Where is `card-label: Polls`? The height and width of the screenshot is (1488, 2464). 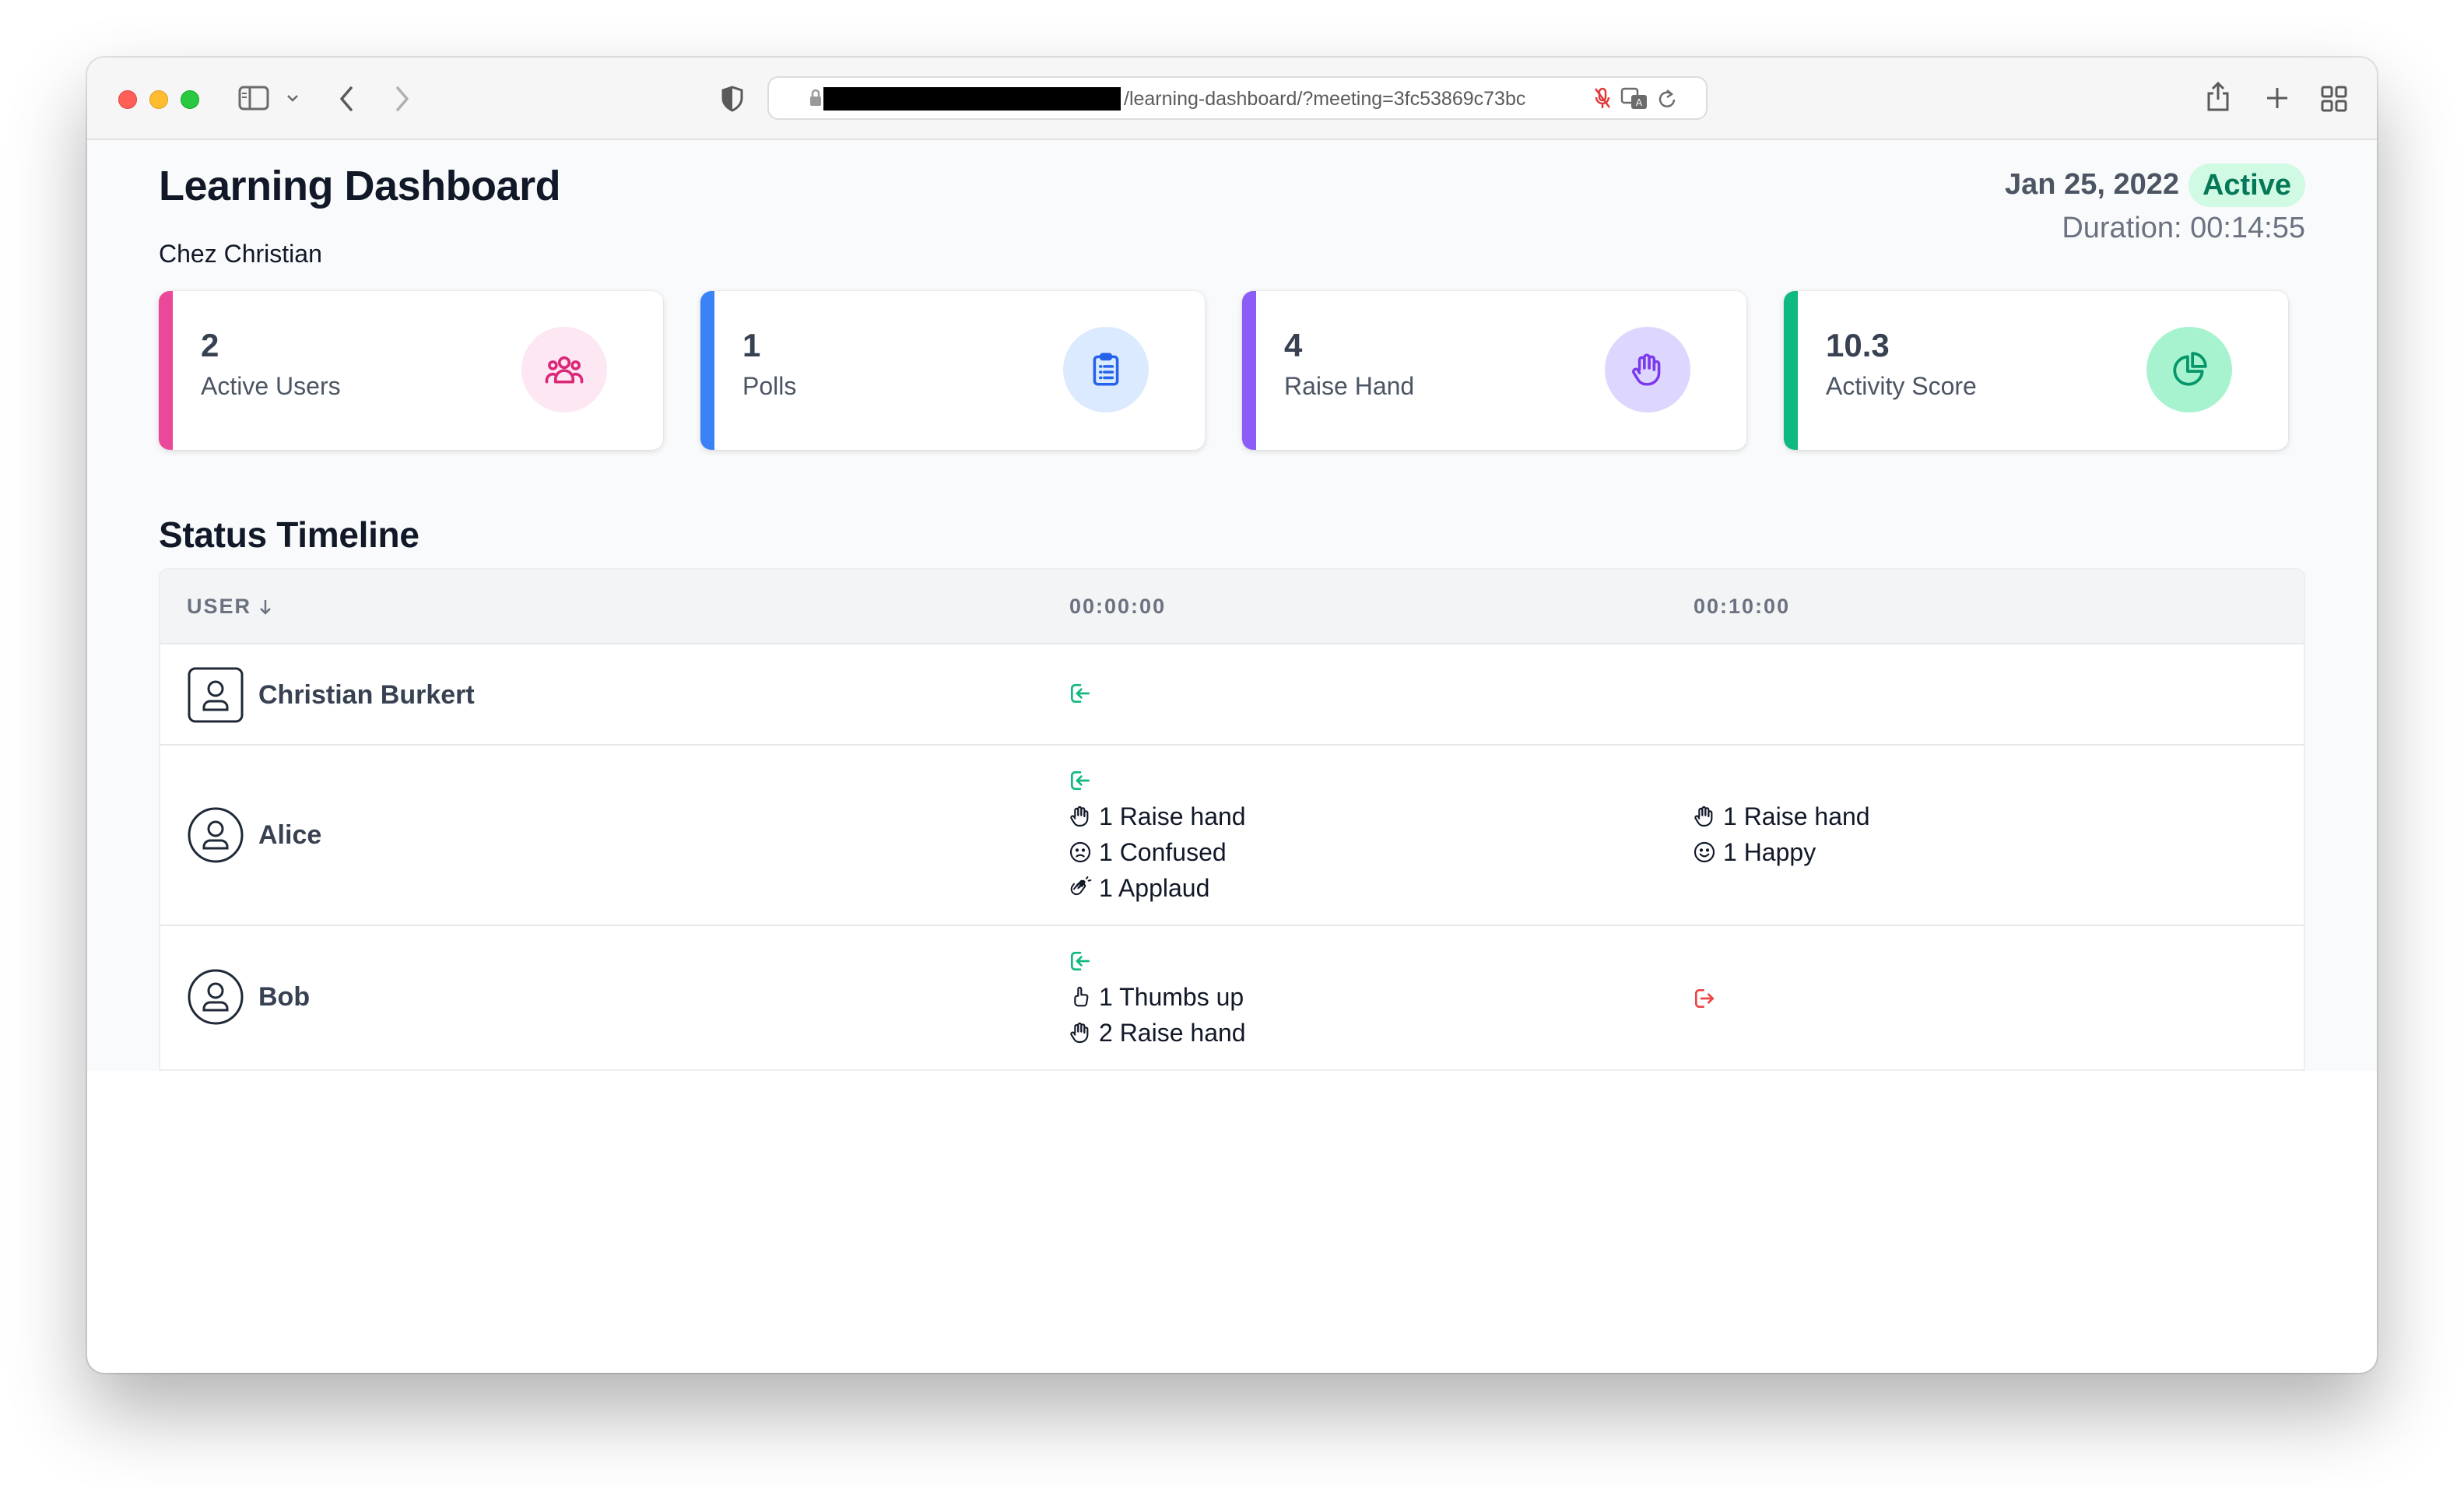 card-label: Polls is located at coordinates (769, 386).